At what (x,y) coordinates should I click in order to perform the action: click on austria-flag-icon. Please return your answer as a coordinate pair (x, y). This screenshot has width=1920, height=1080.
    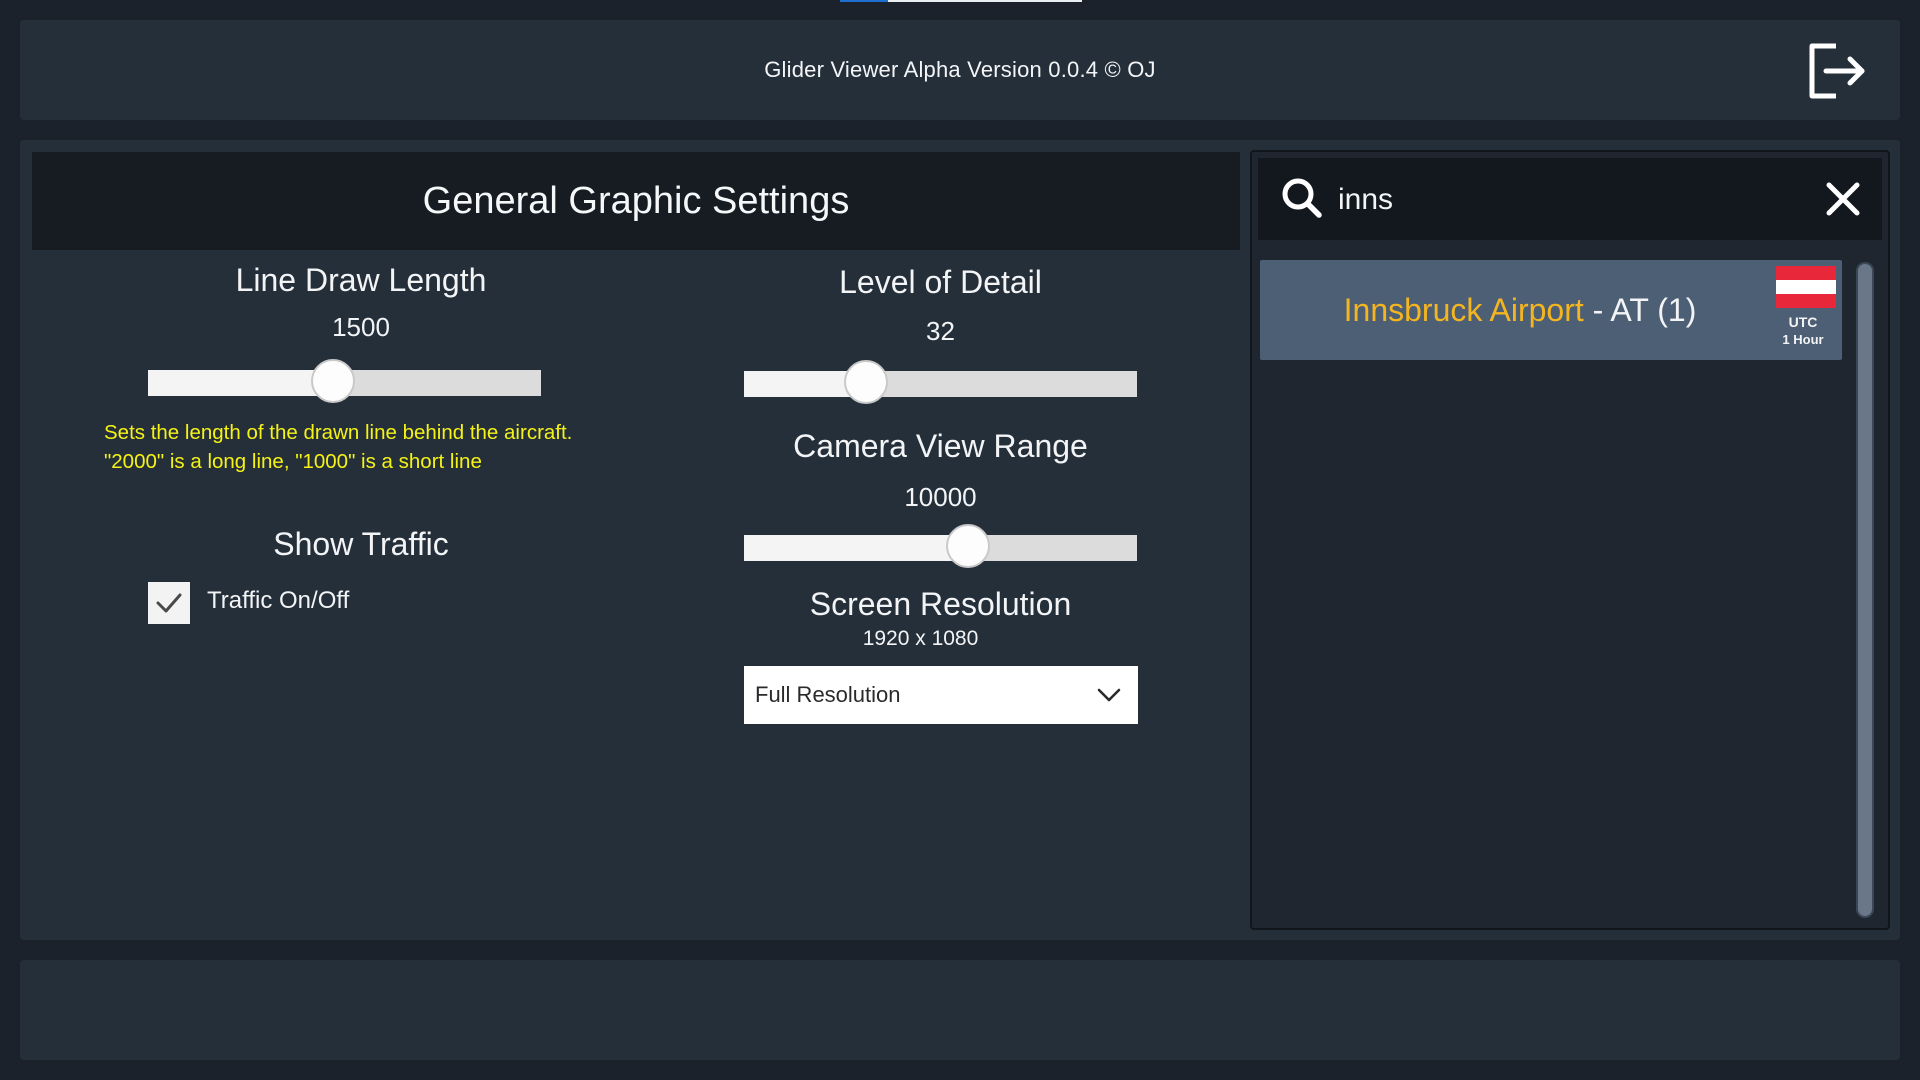
    Looking at the image, I should click on (1806, 287).